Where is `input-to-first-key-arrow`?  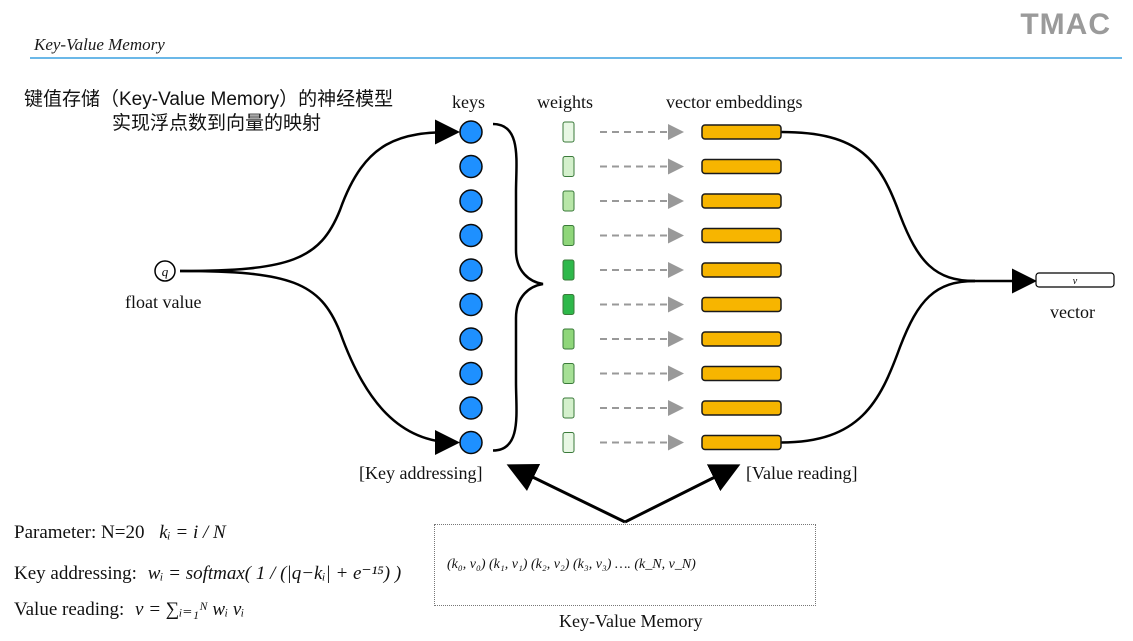 input-to-first-key-arrow is located at coordinates (319, 196).